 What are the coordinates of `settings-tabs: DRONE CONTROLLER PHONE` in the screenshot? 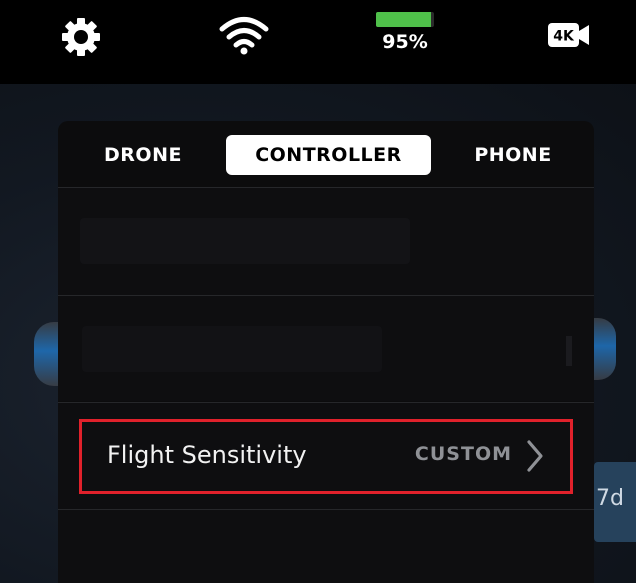 It's located at (326, 154).